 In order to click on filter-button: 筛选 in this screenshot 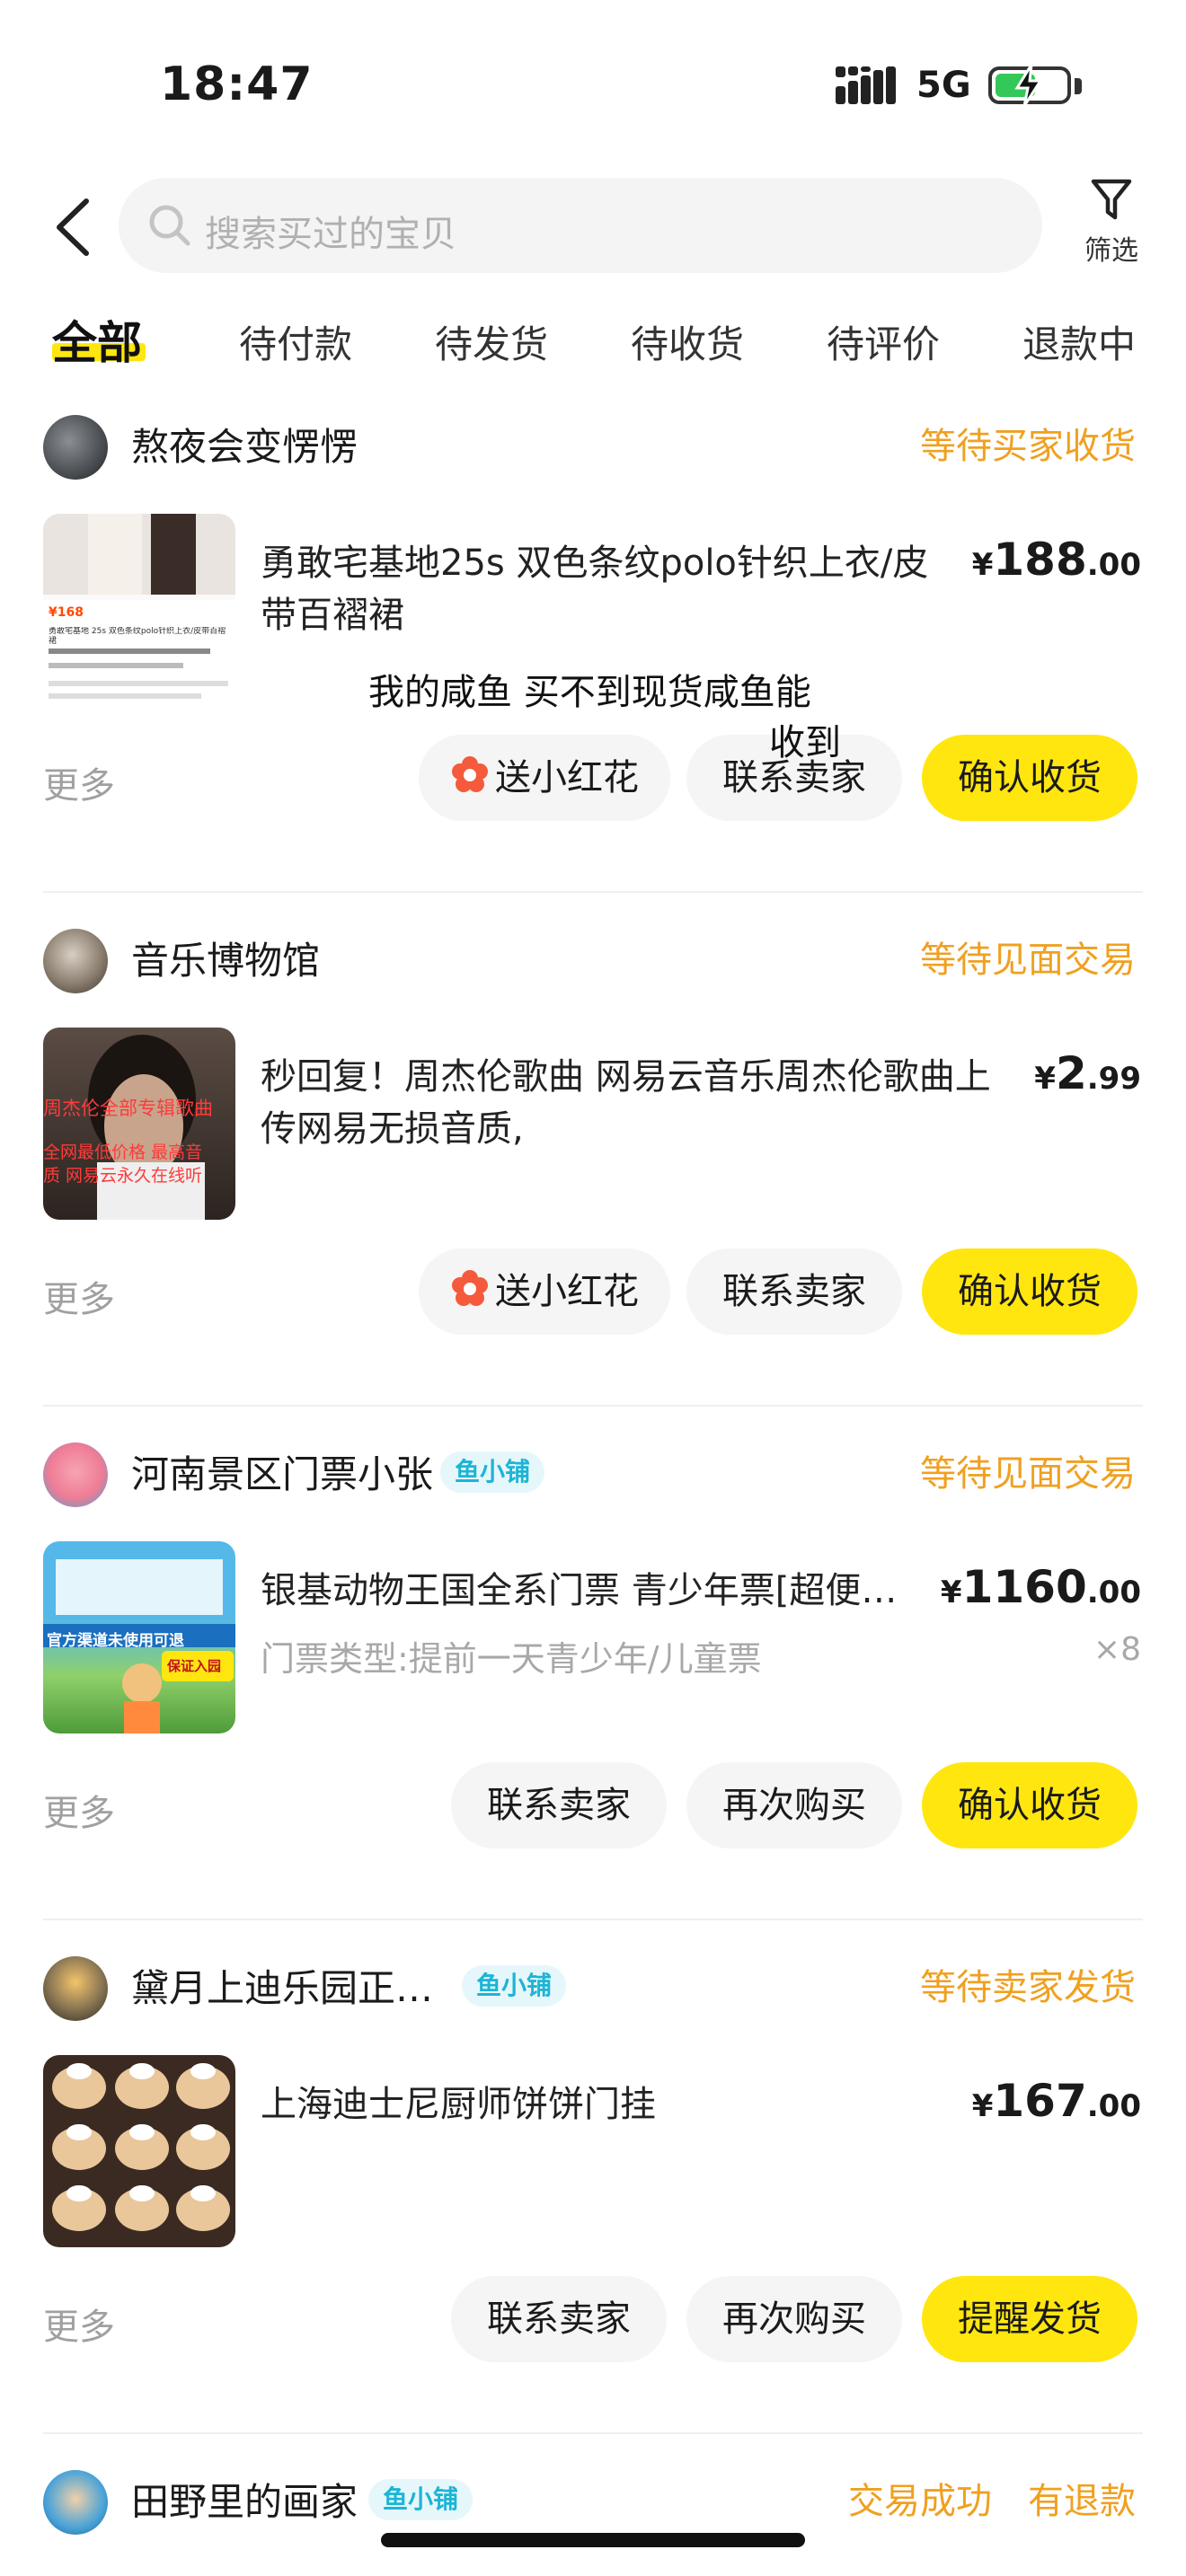, I will do `click(1111, 230)`.